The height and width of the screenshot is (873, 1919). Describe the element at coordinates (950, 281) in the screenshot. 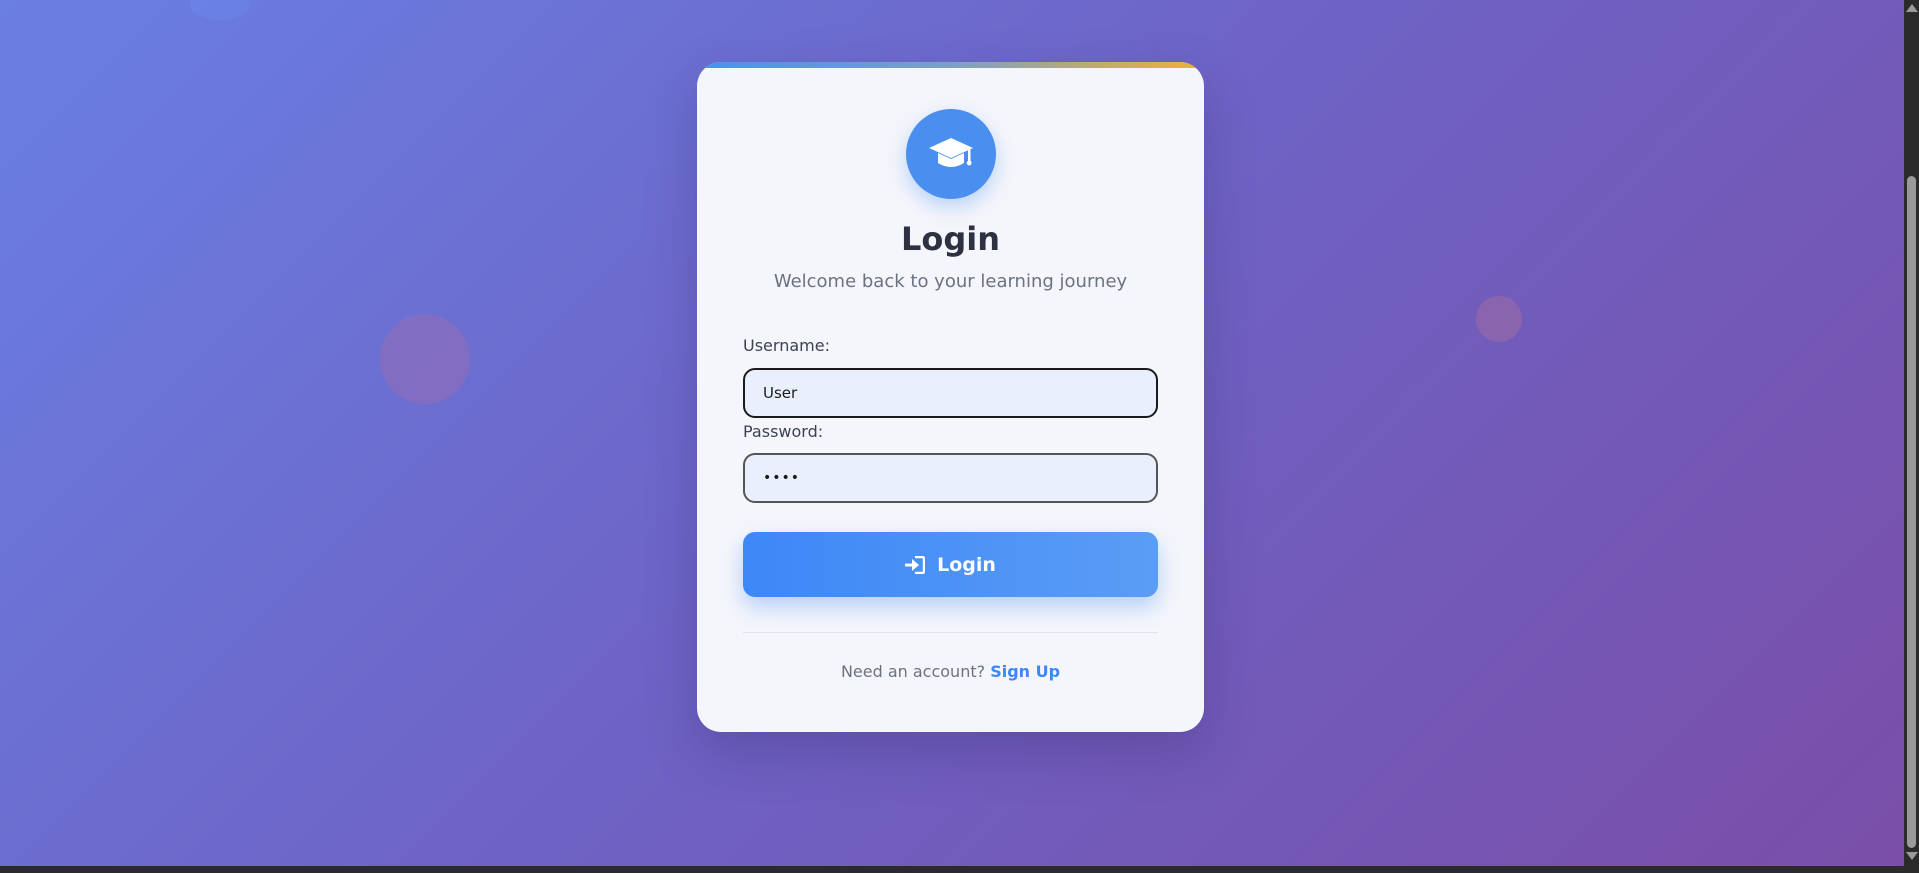

I see `page-subtitle: Welcome back to your learning journey` at that location.